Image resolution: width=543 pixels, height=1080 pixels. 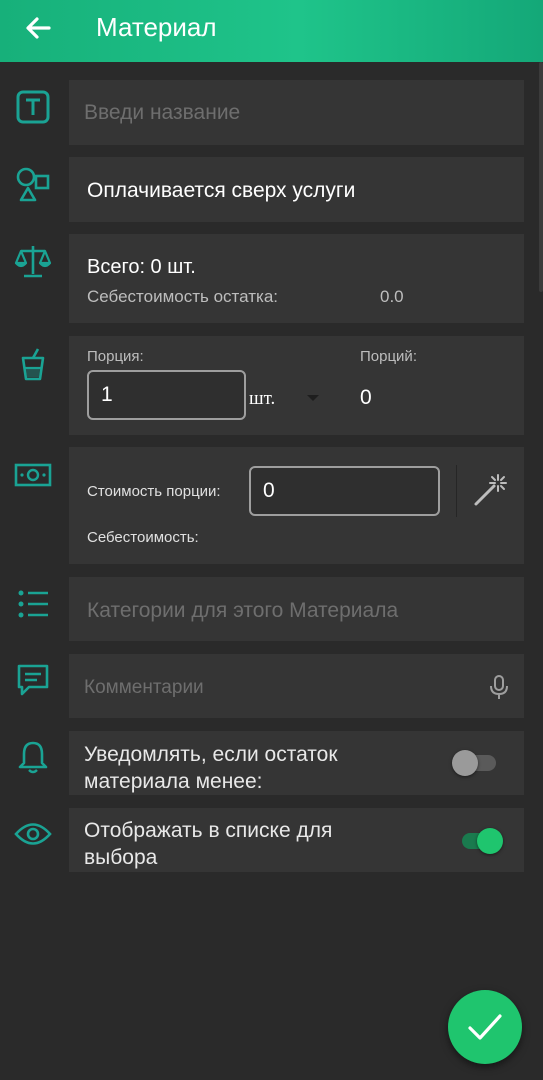 What do you see at coordinates (465, 763) in the screenshot?
I see `notify-toggle-thumb` at bounding box center [465, 763].